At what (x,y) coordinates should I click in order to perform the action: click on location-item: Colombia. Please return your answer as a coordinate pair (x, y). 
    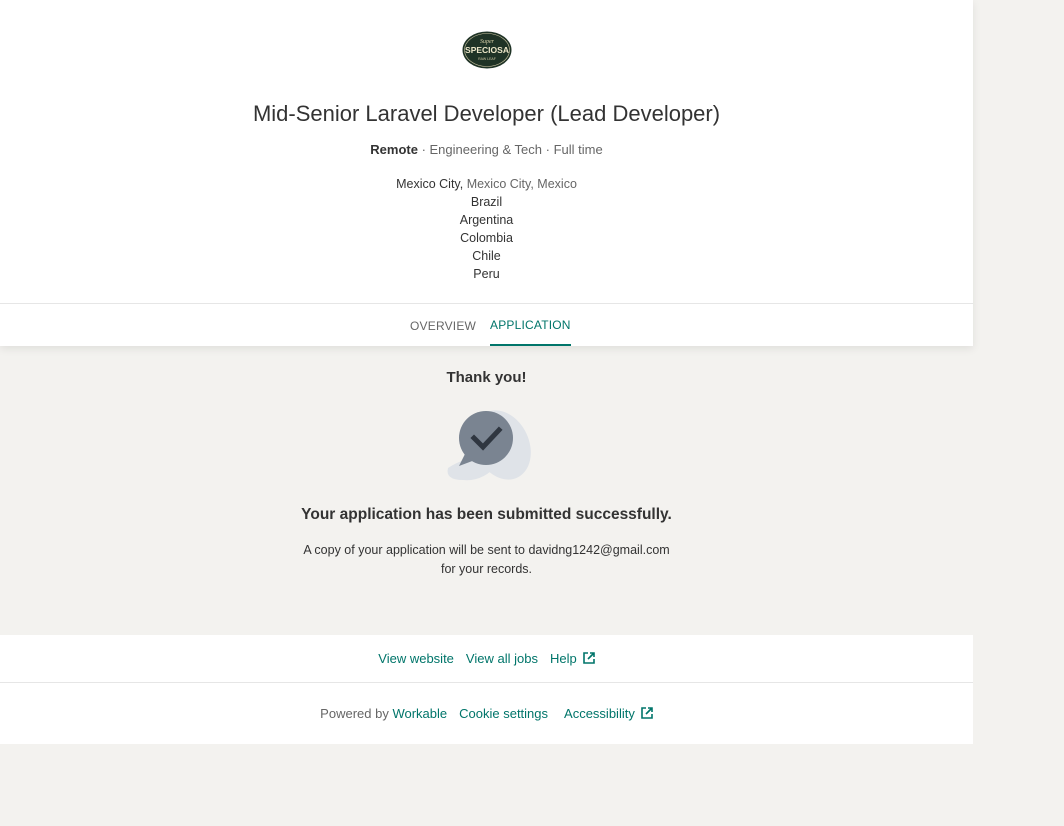
    Looking at the image, I should click on (486, 238).